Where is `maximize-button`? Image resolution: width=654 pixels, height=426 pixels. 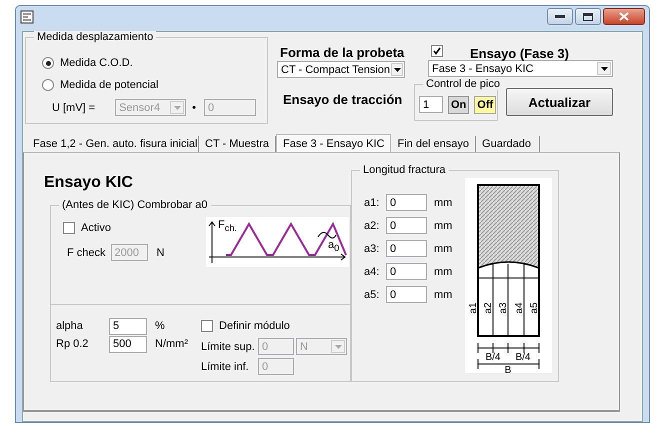 maximize-button is located at coordinates (588, 16).